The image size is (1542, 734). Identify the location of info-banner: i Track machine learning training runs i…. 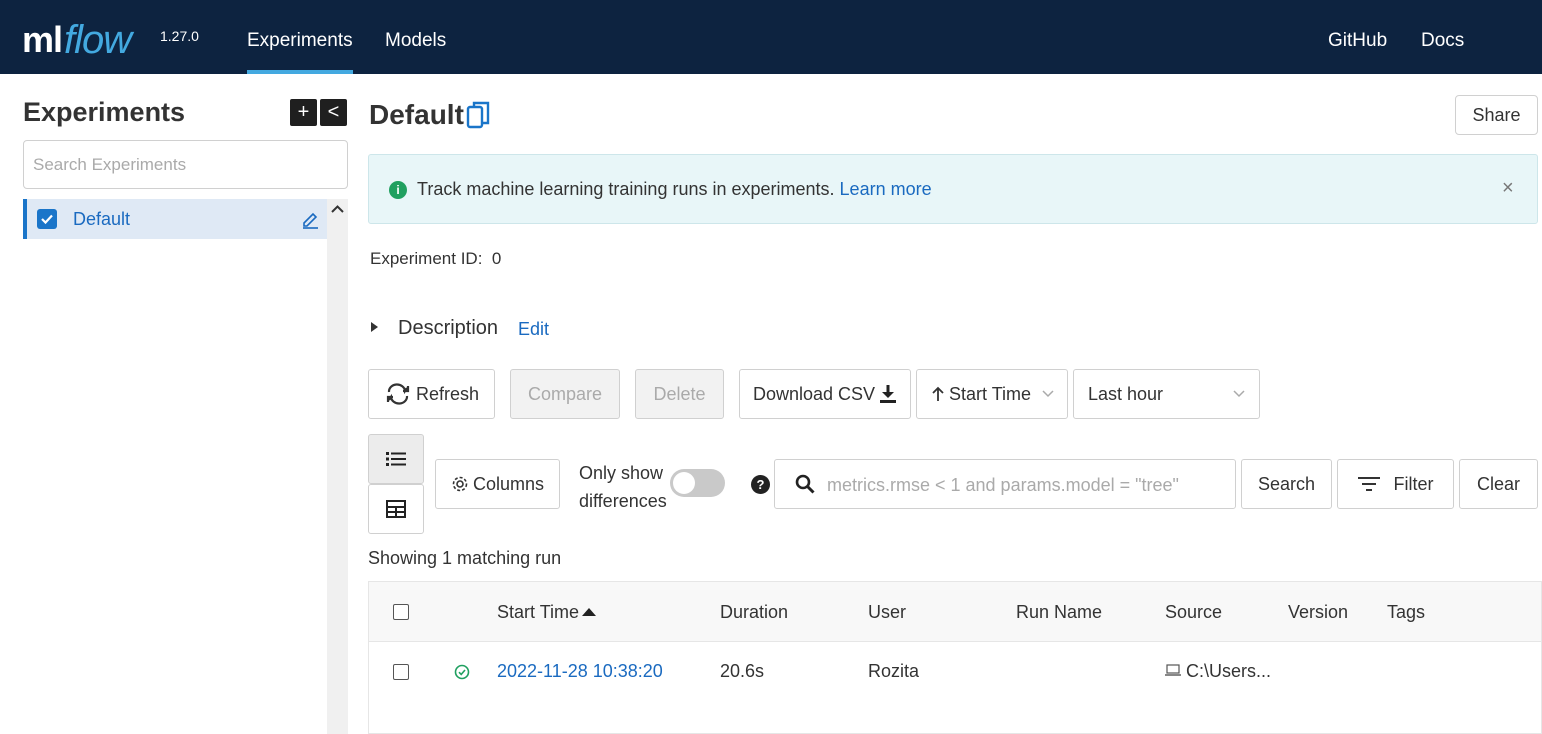
(953, 189).